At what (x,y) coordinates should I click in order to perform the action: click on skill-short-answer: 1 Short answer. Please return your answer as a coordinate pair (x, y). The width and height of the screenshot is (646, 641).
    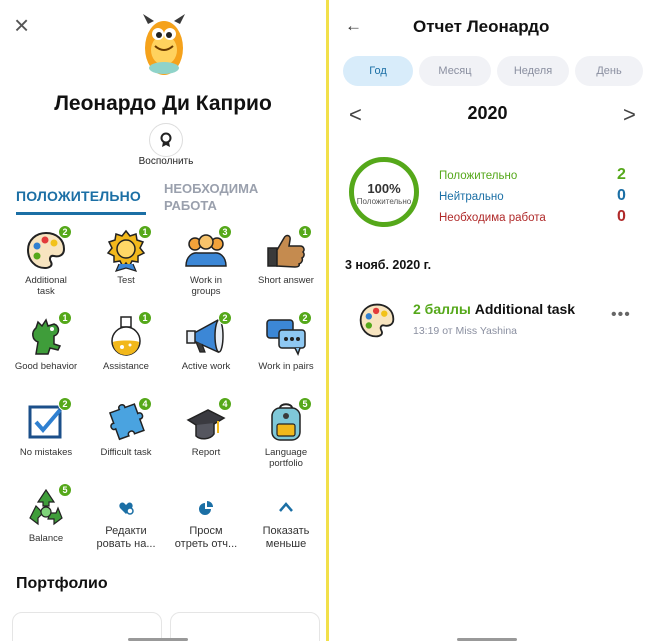
    Looking at the image, I should click on (286, 255).